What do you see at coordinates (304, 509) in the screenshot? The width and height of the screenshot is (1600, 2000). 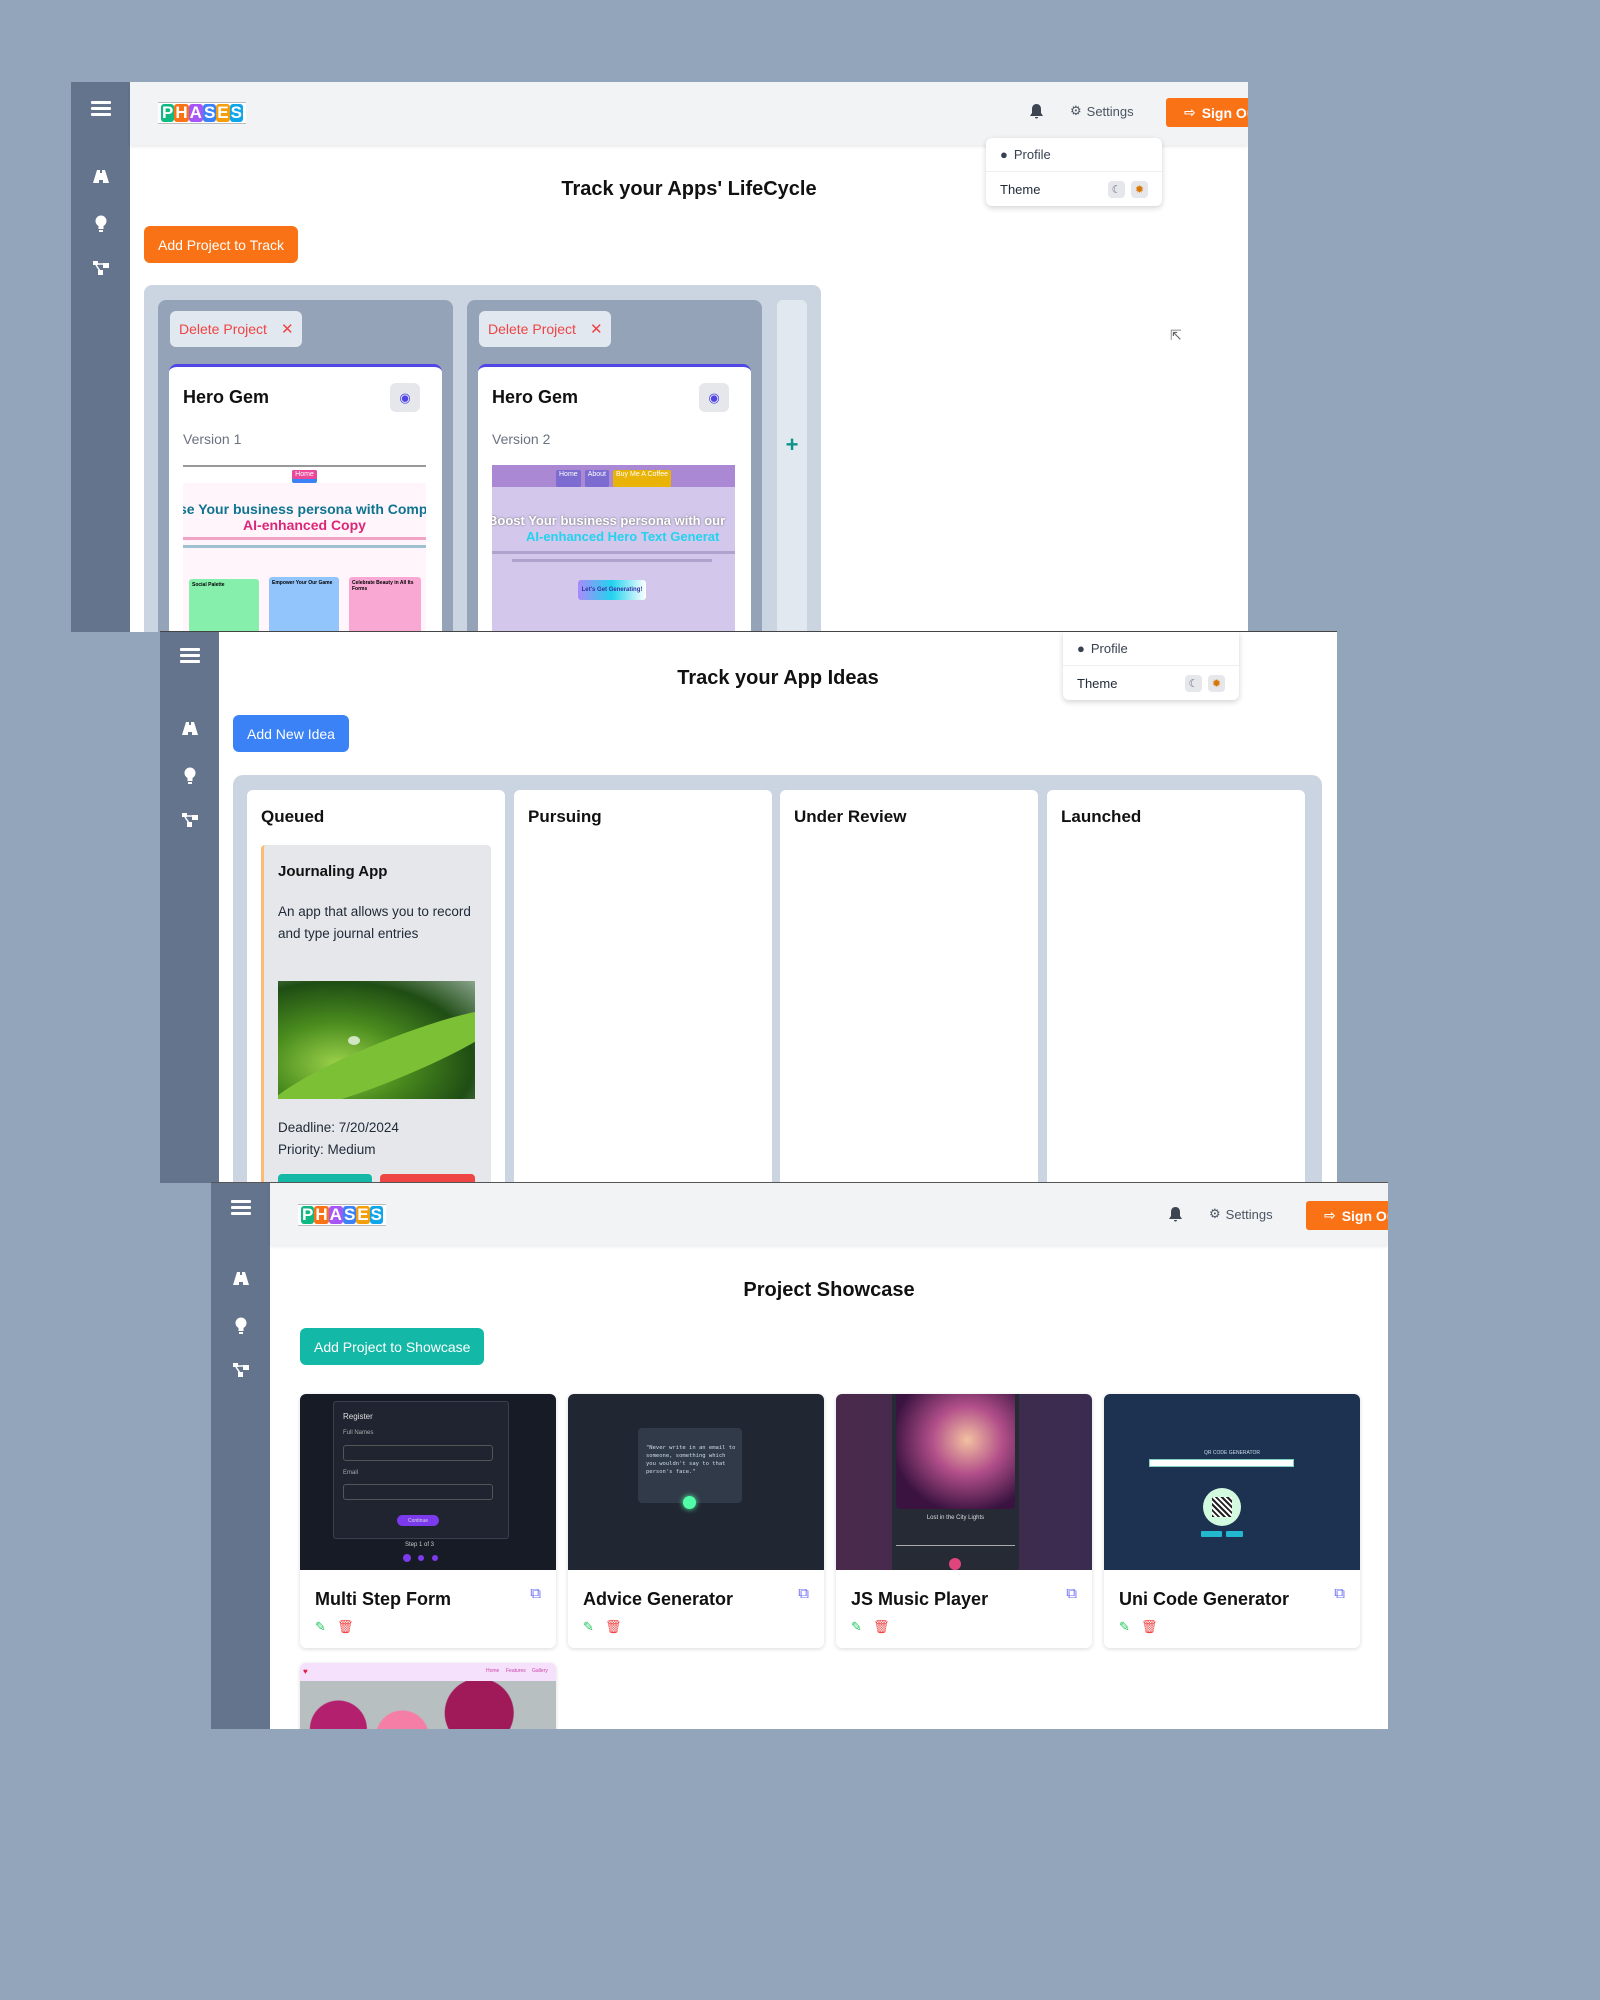 I see `preview-headline: se Your business persona with Comp` at bounding box center [304, 509].